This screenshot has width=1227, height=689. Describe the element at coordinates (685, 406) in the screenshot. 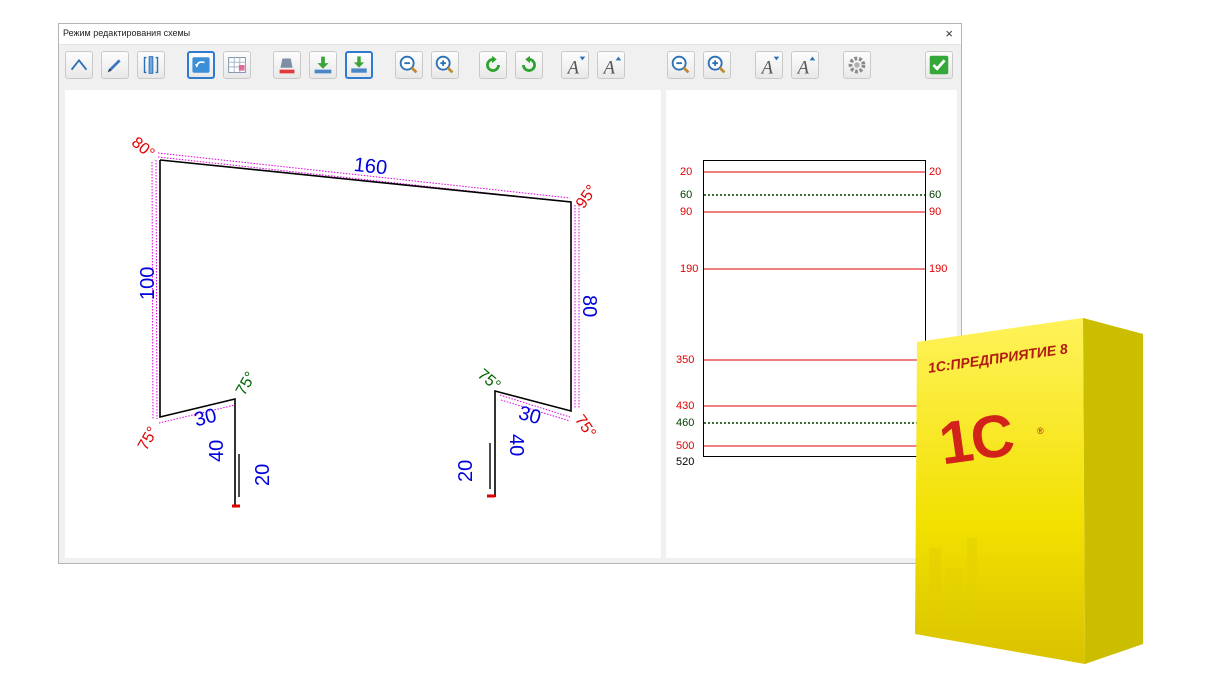

I see `ruler-left-label: 430` at that location.